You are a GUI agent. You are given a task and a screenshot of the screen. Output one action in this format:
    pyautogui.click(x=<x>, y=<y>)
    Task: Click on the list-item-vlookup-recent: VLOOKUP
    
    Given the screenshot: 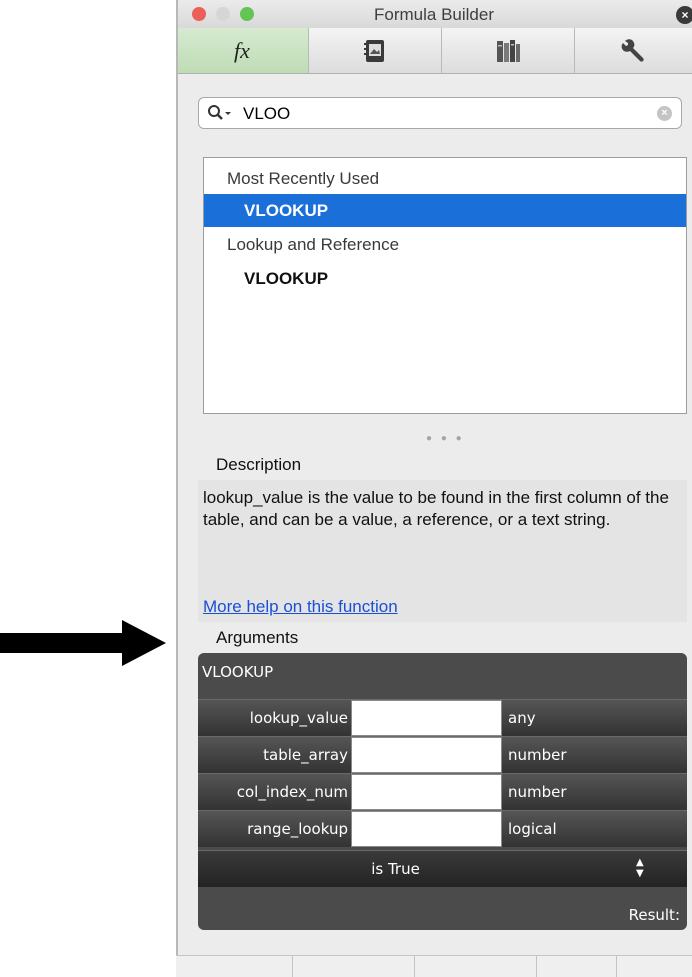 What is the action you would take?
    pyautogui.click(x=445, y=210)
    